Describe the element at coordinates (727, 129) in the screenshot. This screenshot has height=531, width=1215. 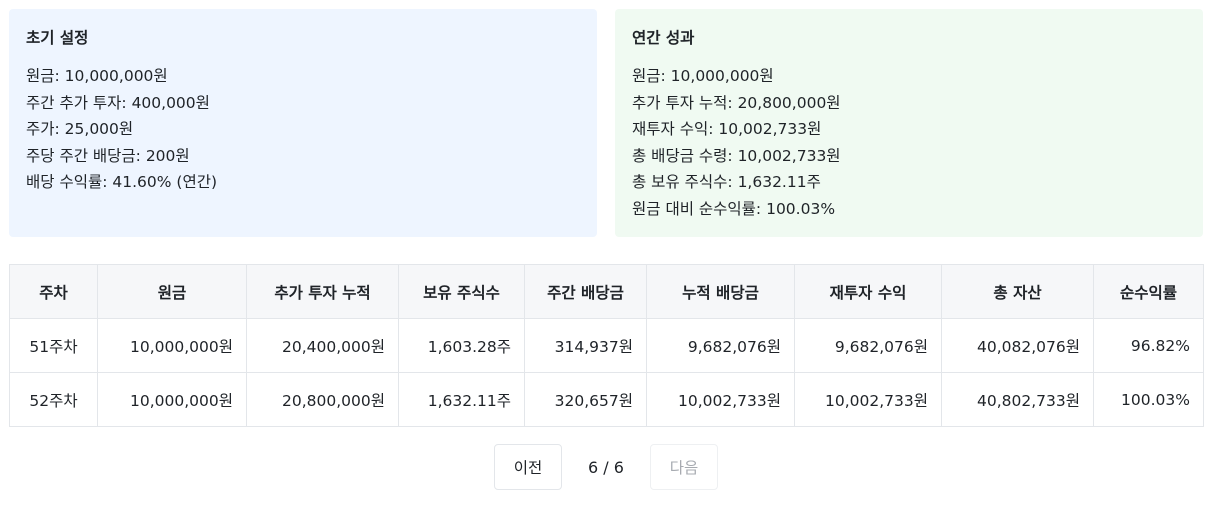
I see `perf-reinvest-return: 재투자 수익: 10,002,733원` at that location.